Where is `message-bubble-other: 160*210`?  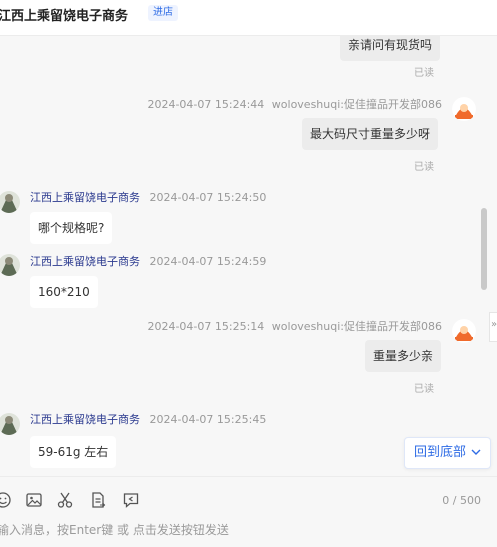
message-bubble-other: 160*210 is located at coordinates (64, 292).